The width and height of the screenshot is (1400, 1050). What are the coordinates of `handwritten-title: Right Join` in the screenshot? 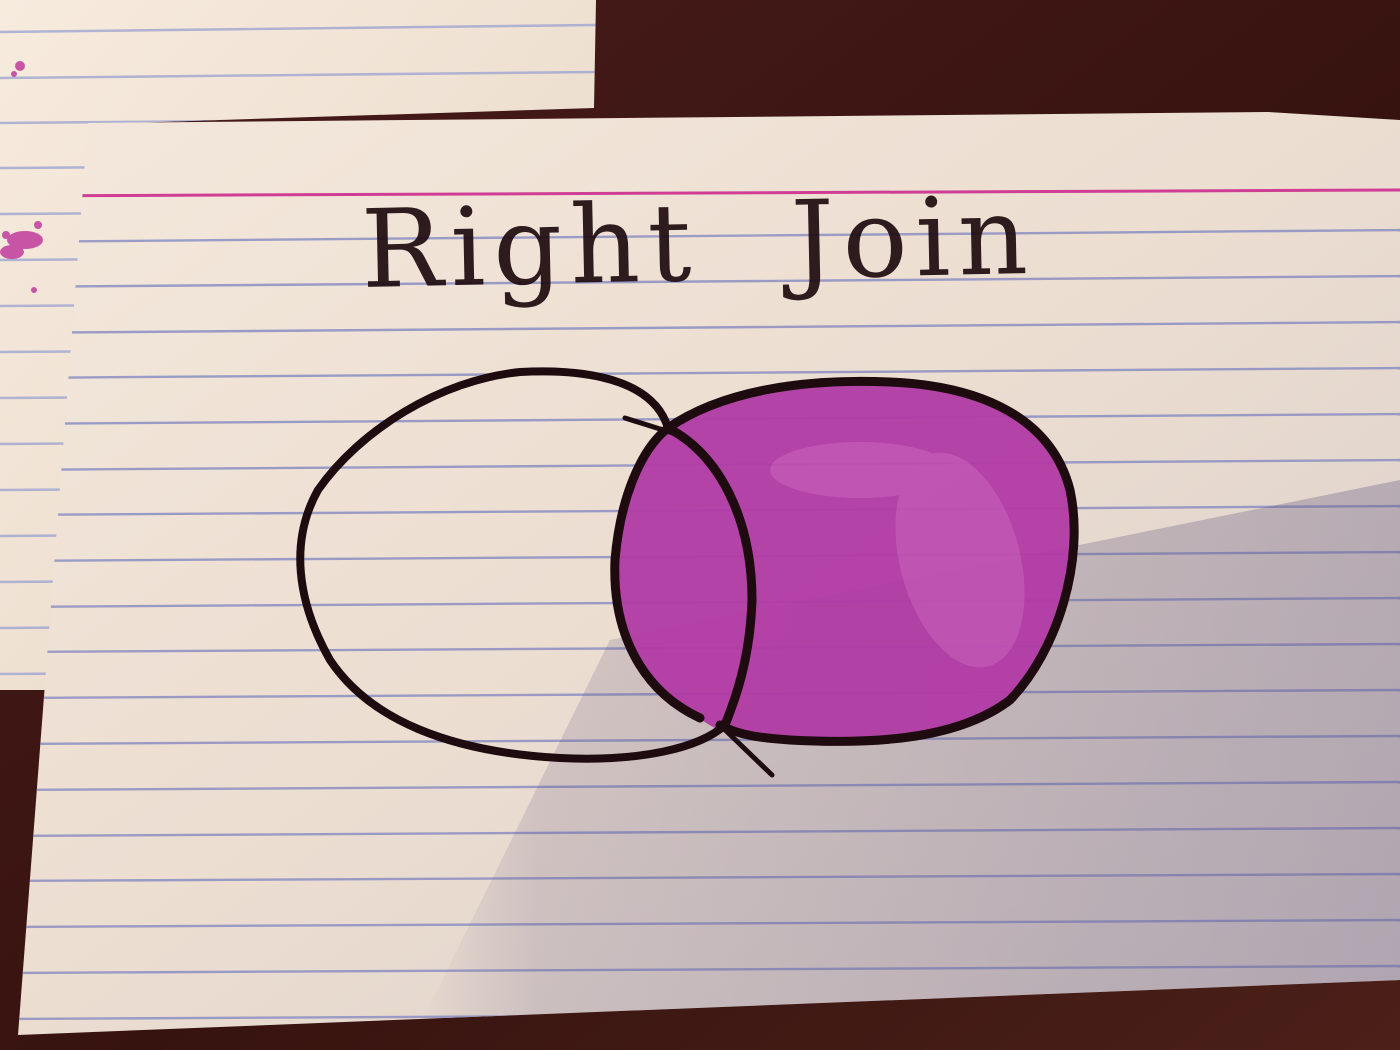 It's located at (698, 256).